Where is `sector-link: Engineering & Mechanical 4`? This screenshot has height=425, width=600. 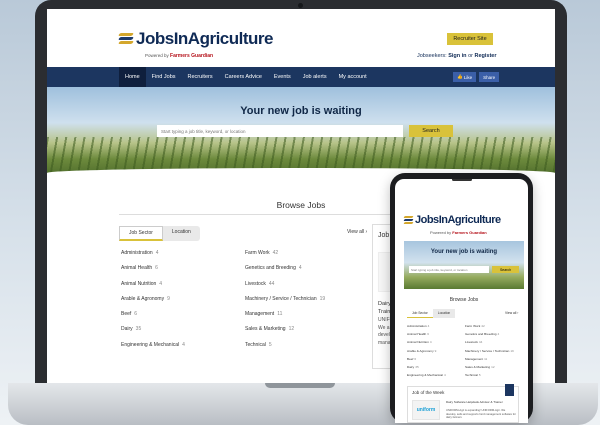
sector-link: Engineering & Mechanical 4 is located at coordinates (153, 345).